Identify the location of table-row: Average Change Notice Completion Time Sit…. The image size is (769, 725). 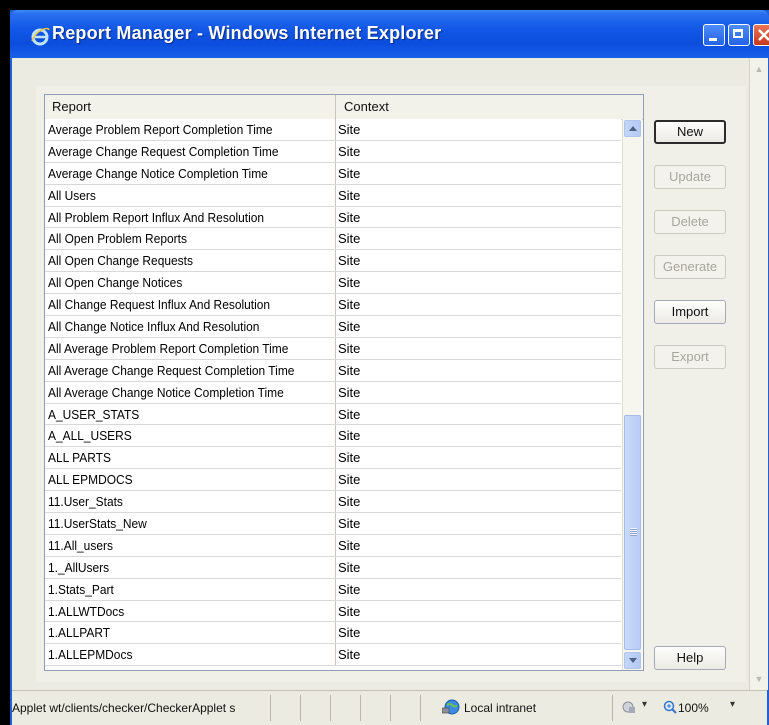
(333, 173).